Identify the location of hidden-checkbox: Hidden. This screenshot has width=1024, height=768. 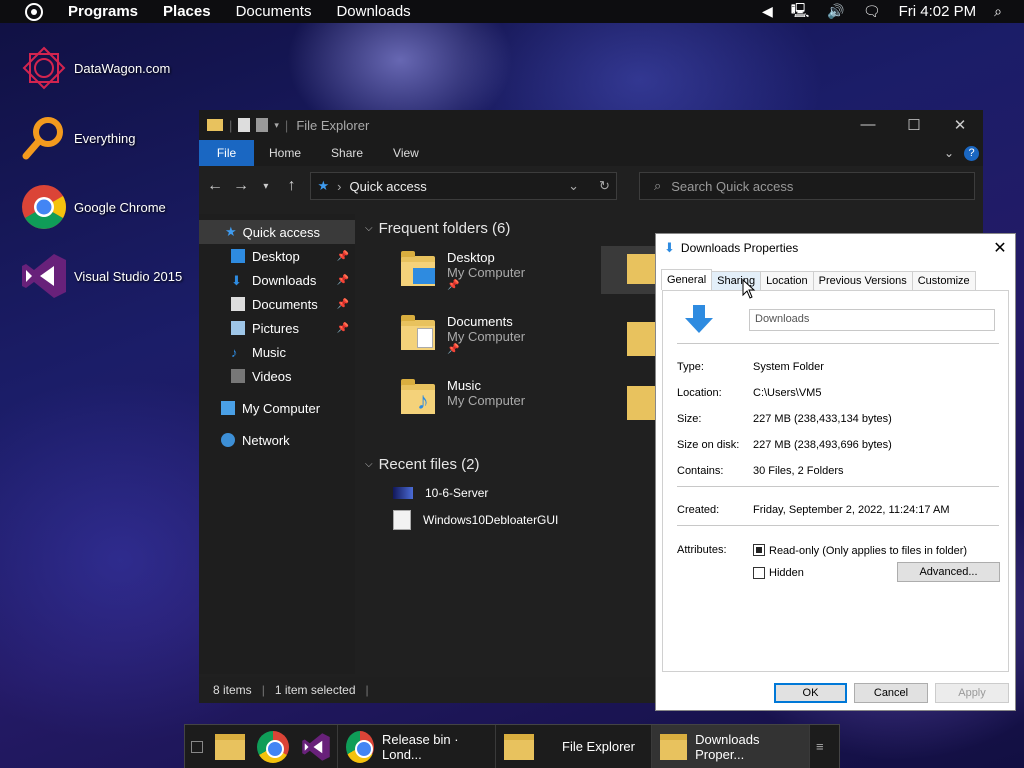
(778, 573).